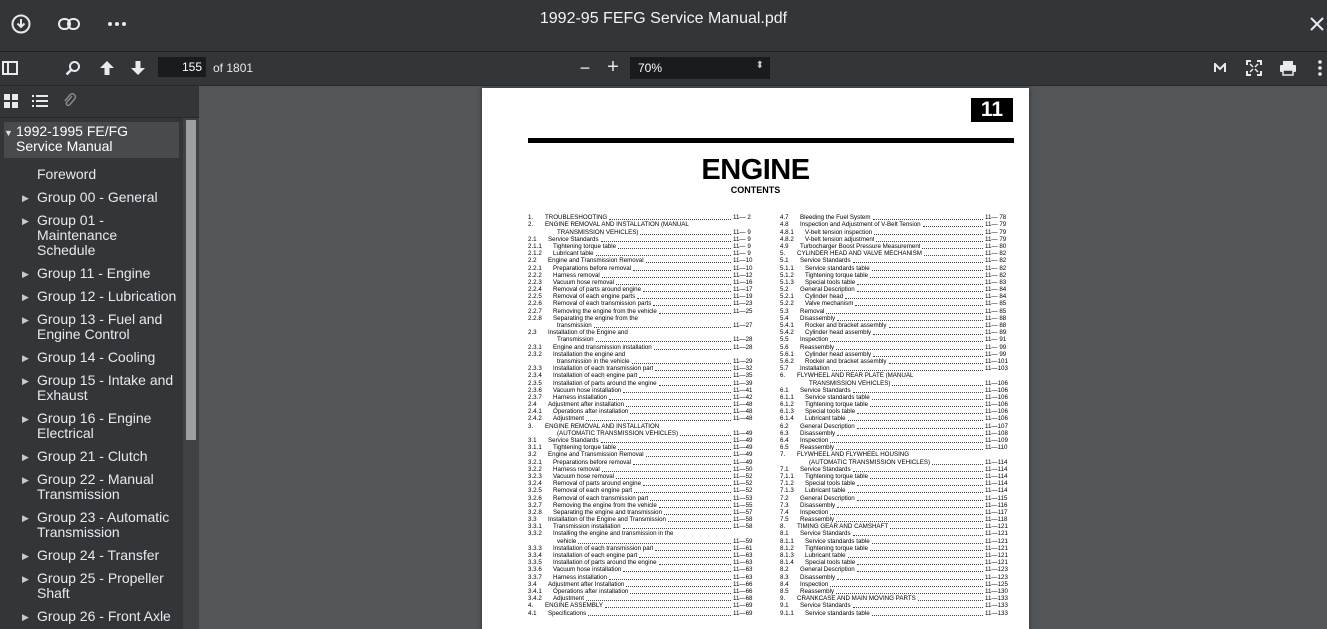 This screenshot has width=1327, height=629. I want to click on outline-item: ▶ Group 01 - Maintenance Schedule, so click(91, 235).